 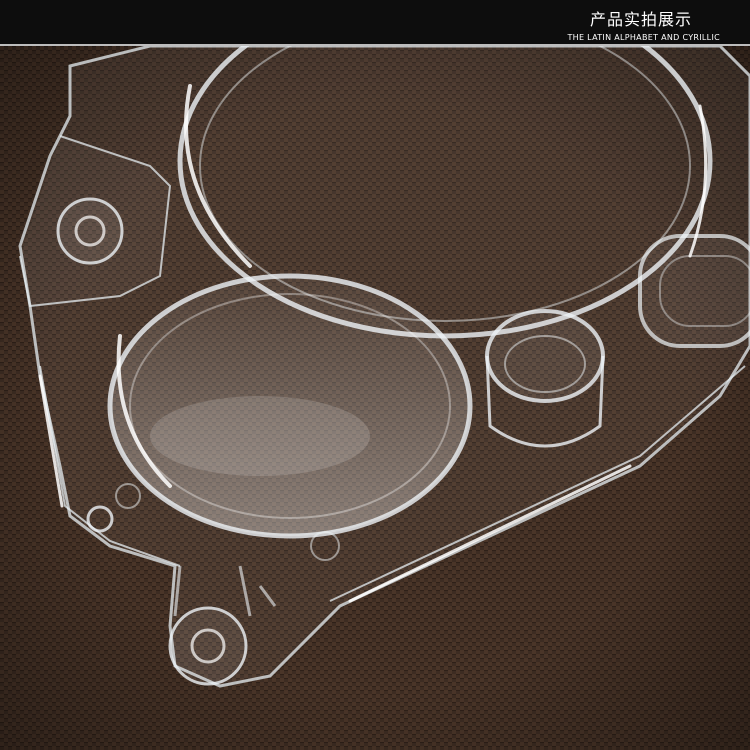 I want to click on mount-tab-left, so click(x=90, y=231).